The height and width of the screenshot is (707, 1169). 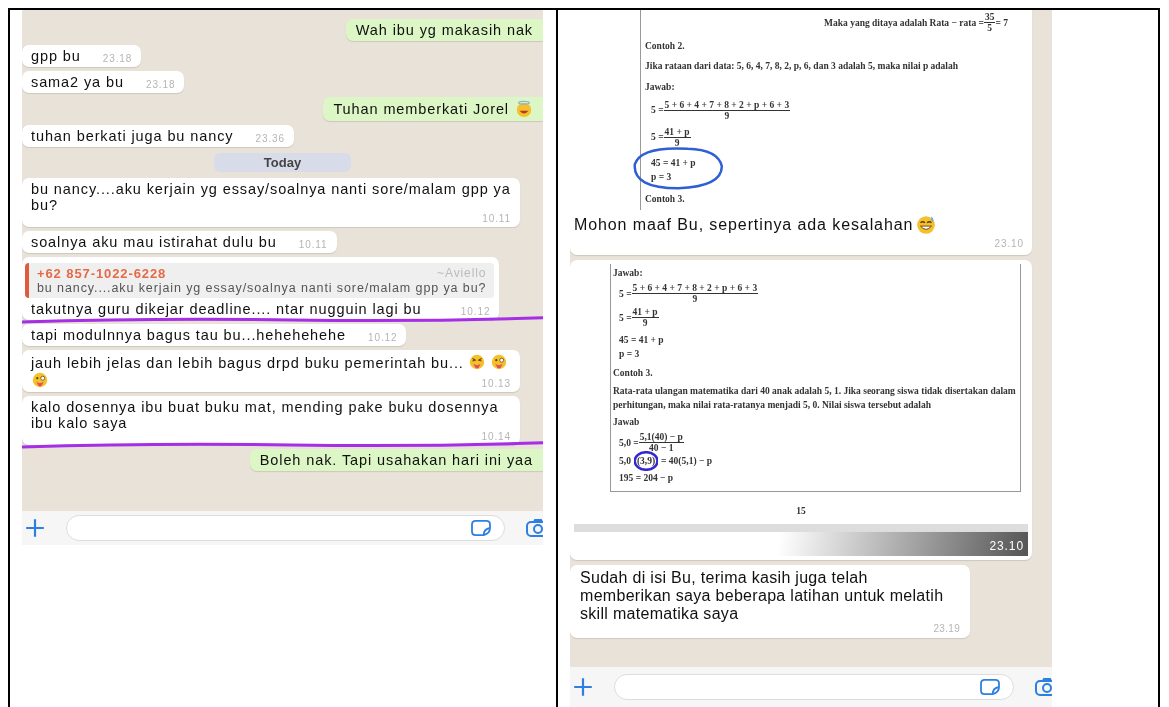 I want to click on document-text: Contoh 2., so click(x=665, y=46).